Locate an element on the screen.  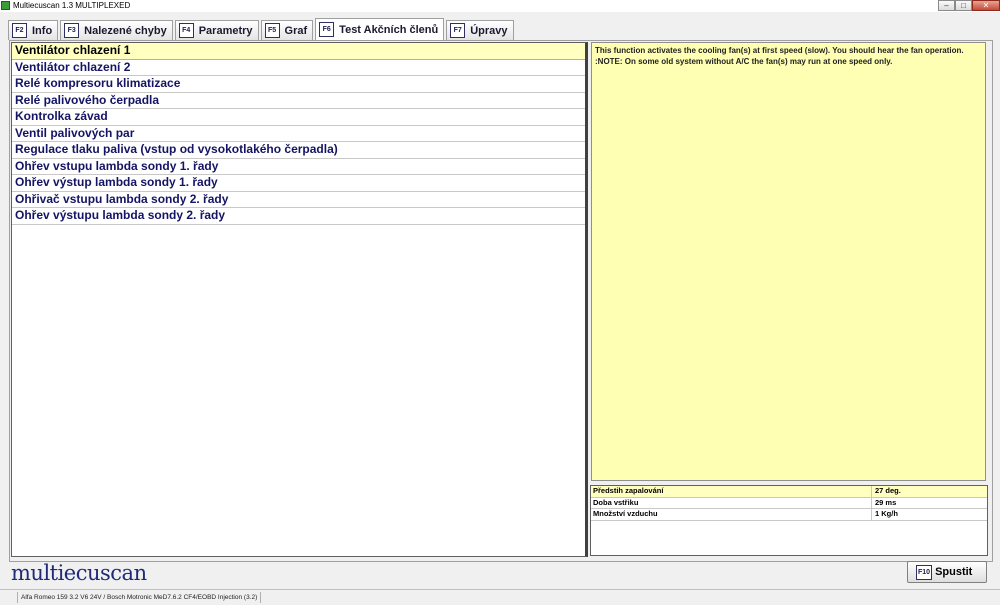
param-name: Předstih zapalování is located at coordinates (731, 491).